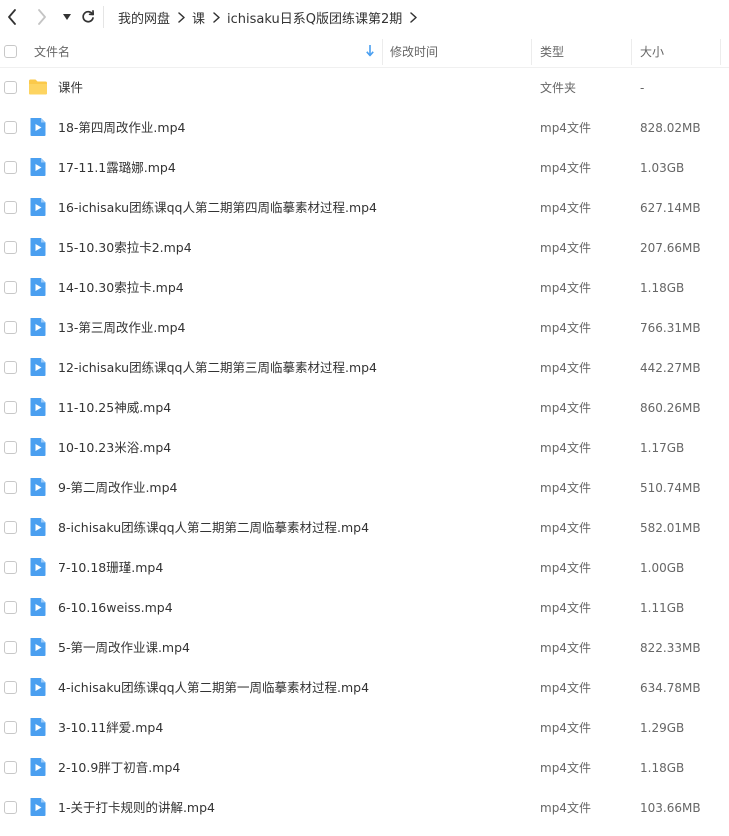  I want to click on file-name: 5-第一周改作业课.mp4, so click(124, 648).